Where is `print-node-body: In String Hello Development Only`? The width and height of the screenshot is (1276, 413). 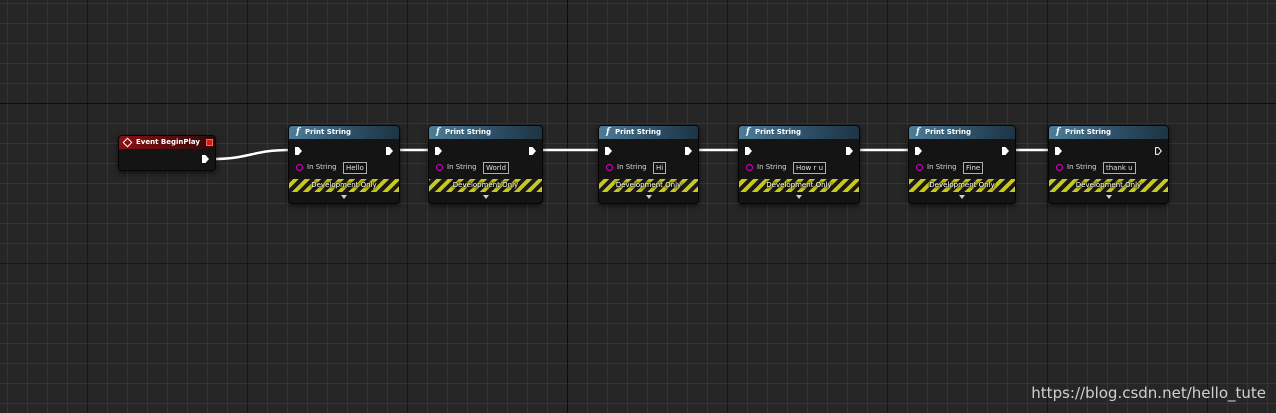 print-node-body: In String Hello Development Only is located at coordinates (344, 171).